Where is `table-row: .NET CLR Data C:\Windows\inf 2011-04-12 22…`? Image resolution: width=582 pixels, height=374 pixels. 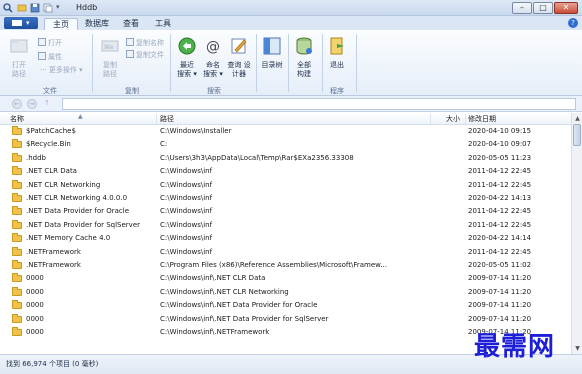
table-row: .NET CLR Data C:\Windows\inf 2011-04-12 22… is located at coordinates (285, 171).